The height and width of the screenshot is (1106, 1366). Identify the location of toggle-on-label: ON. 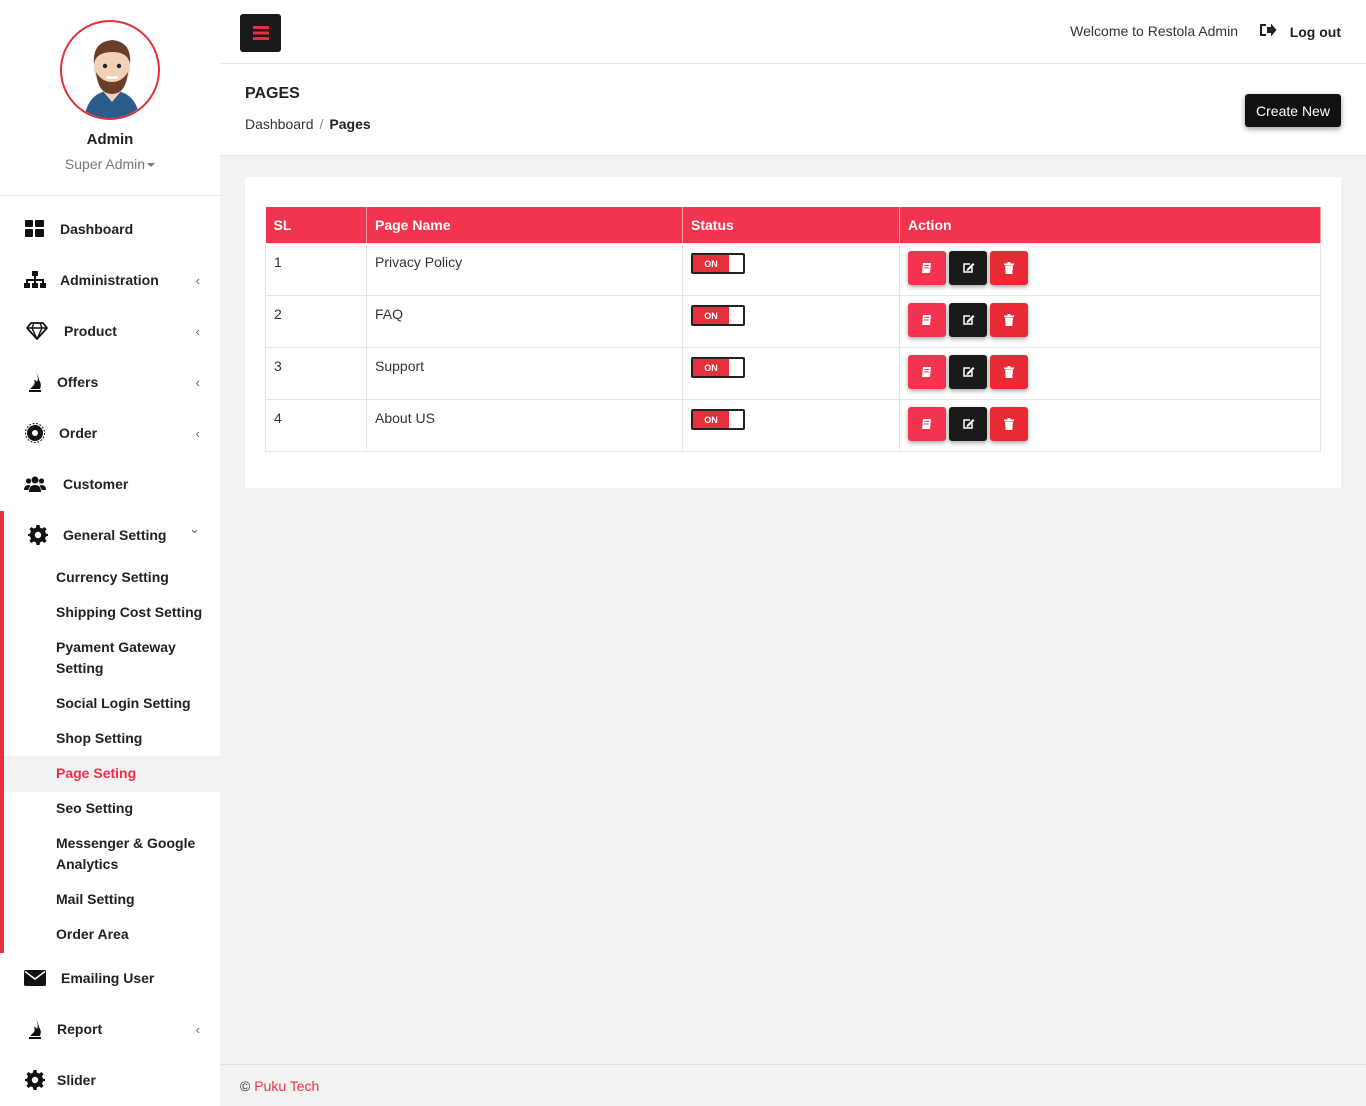
(711, 419).